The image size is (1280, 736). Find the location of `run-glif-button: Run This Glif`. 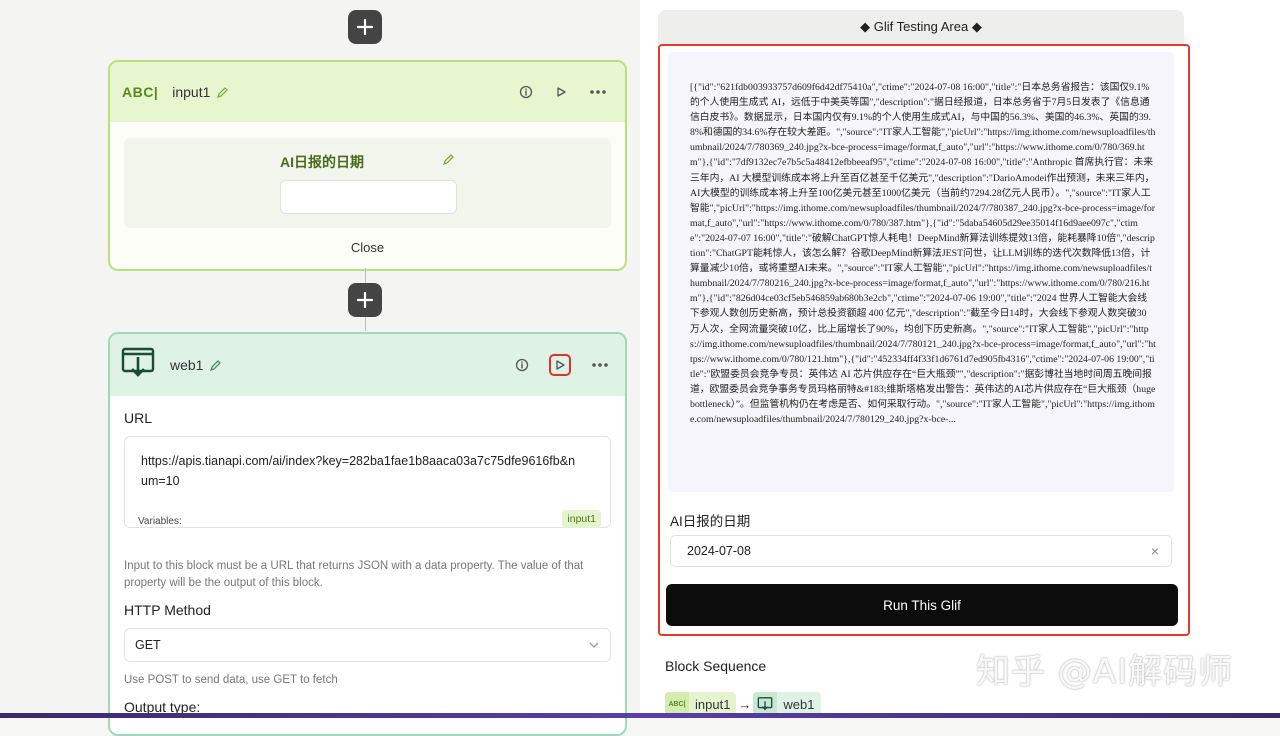

run-glif-button: Run This Glif is located at coordinates (922, 605).